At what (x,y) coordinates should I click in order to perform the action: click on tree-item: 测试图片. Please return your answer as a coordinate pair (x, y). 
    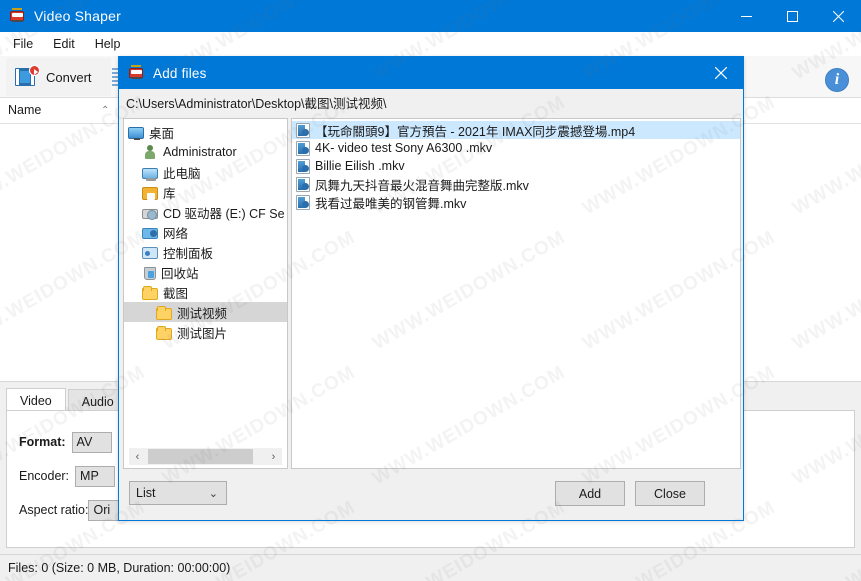
    Looking at the image, I should click on (205, 332).